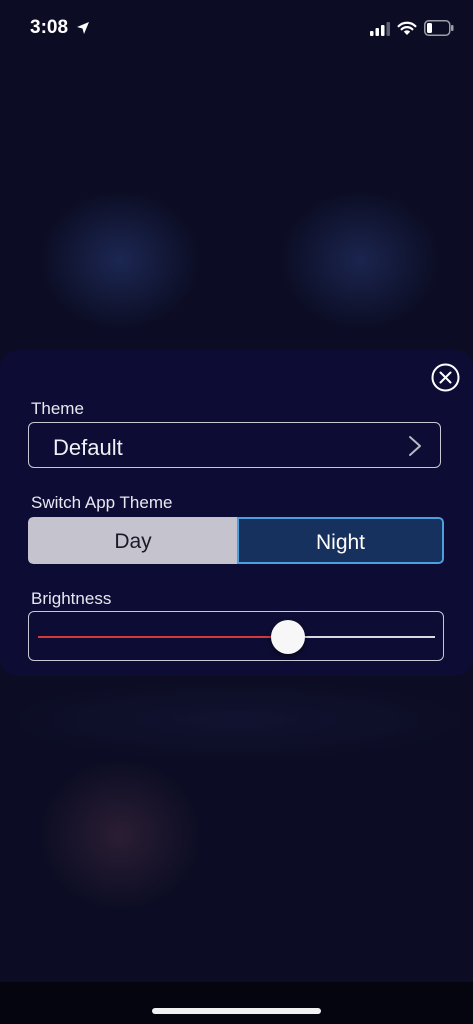 The image size is (473, 1024). Describe the element at coordinates (163, 637) in the screenshot. I see `brightness-slider-fill` at that location.